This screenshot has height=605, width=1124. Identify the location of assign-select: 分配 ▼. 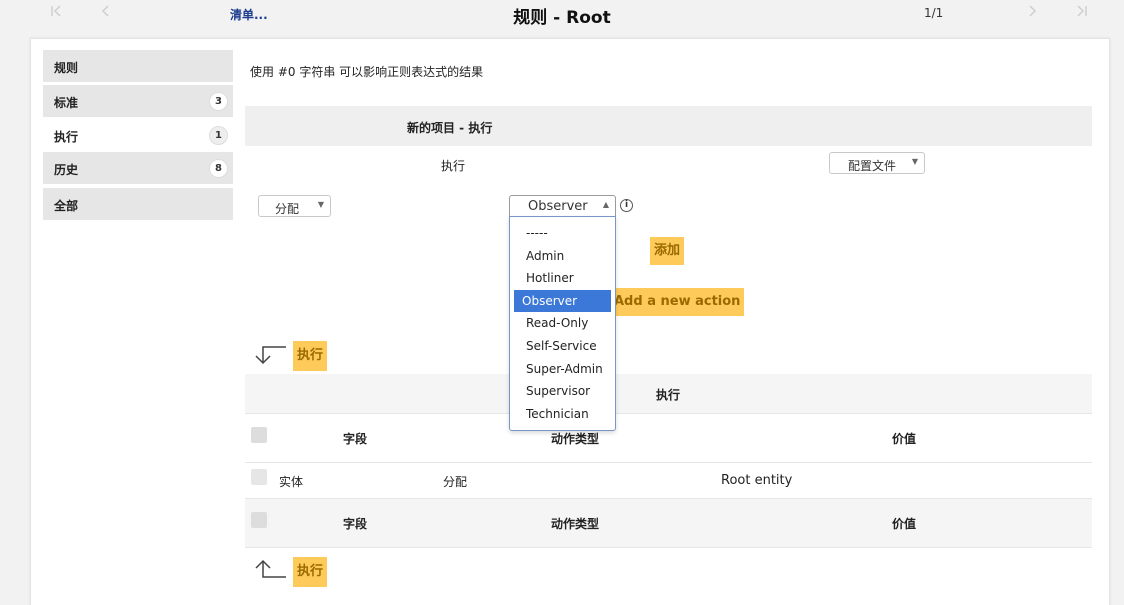
(294, 206).